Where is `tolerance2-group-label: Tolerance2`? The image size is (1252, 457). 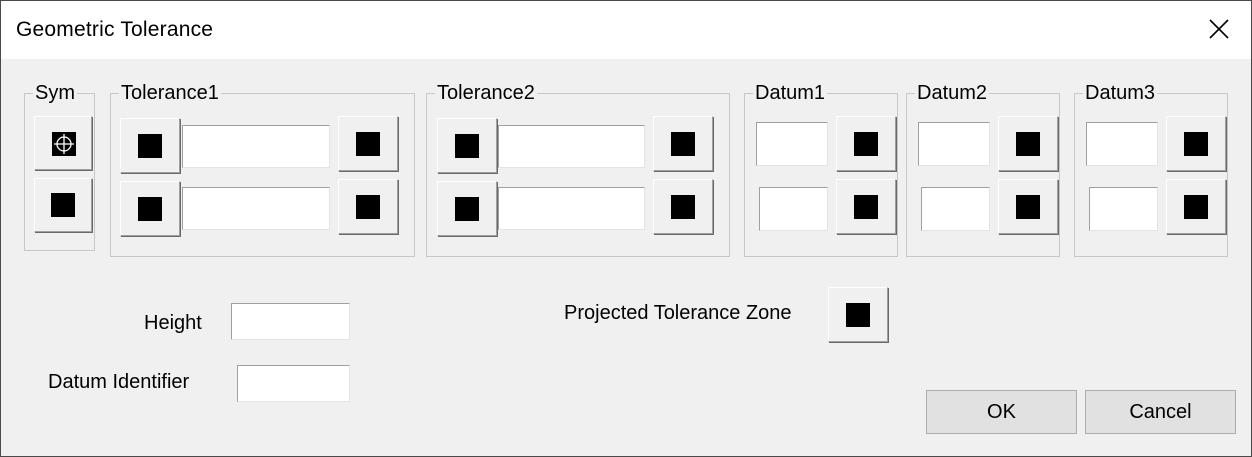 tolerance2-group-label: Tolerance2 is located at coordinates (486, 93).